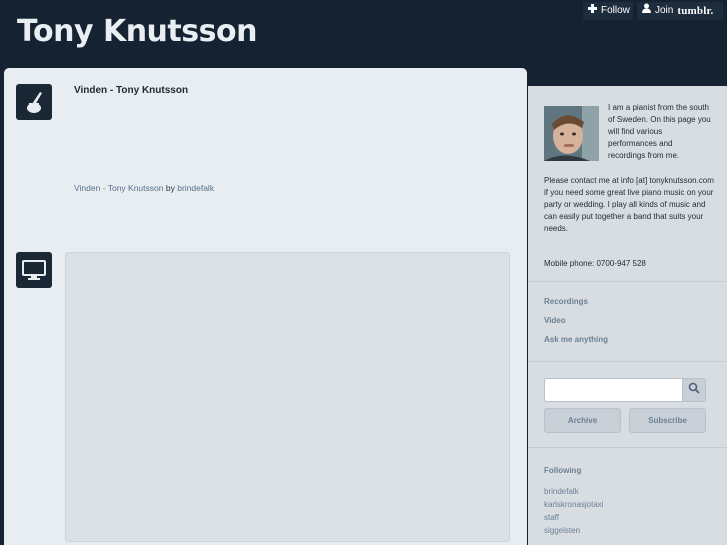  I want to click on blog-title: Tony Knutsson, so click(137, 31).